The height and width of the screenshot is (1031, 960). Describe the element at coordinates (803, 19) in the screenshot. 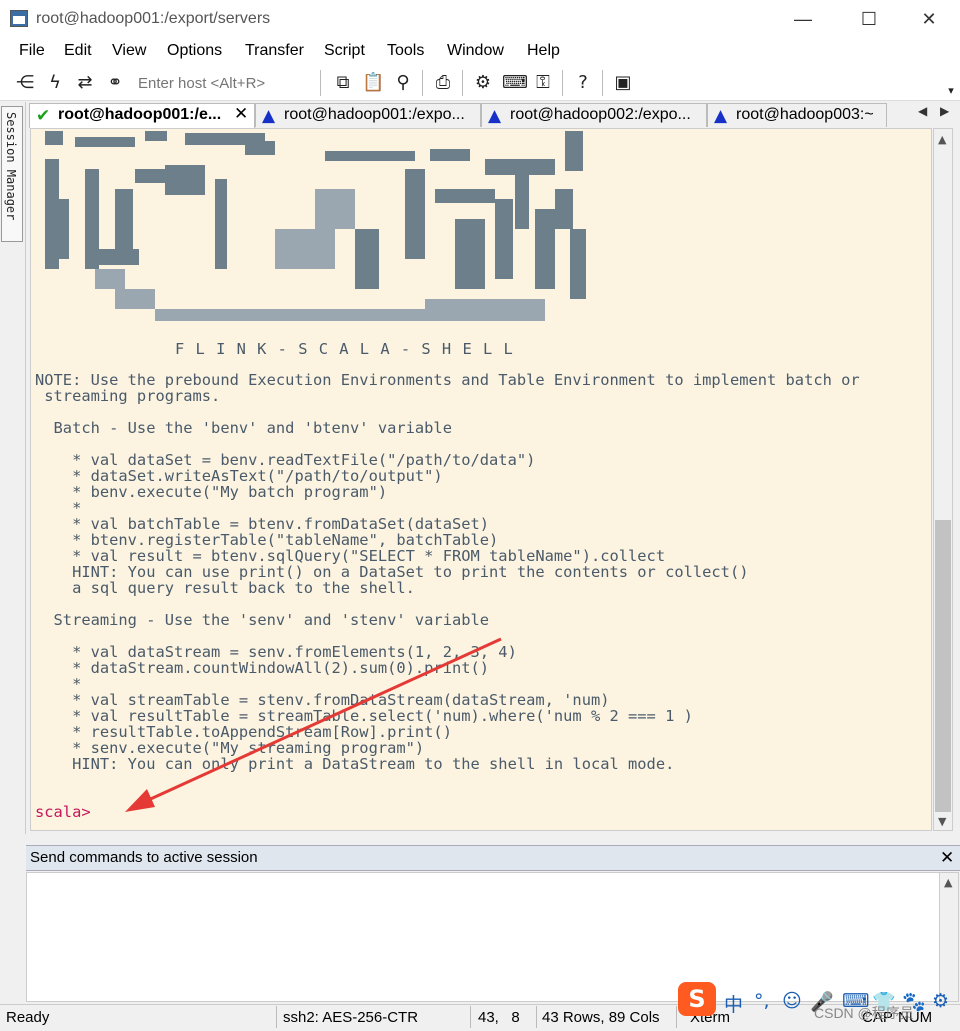

I see `minimize-button: —` at that location.